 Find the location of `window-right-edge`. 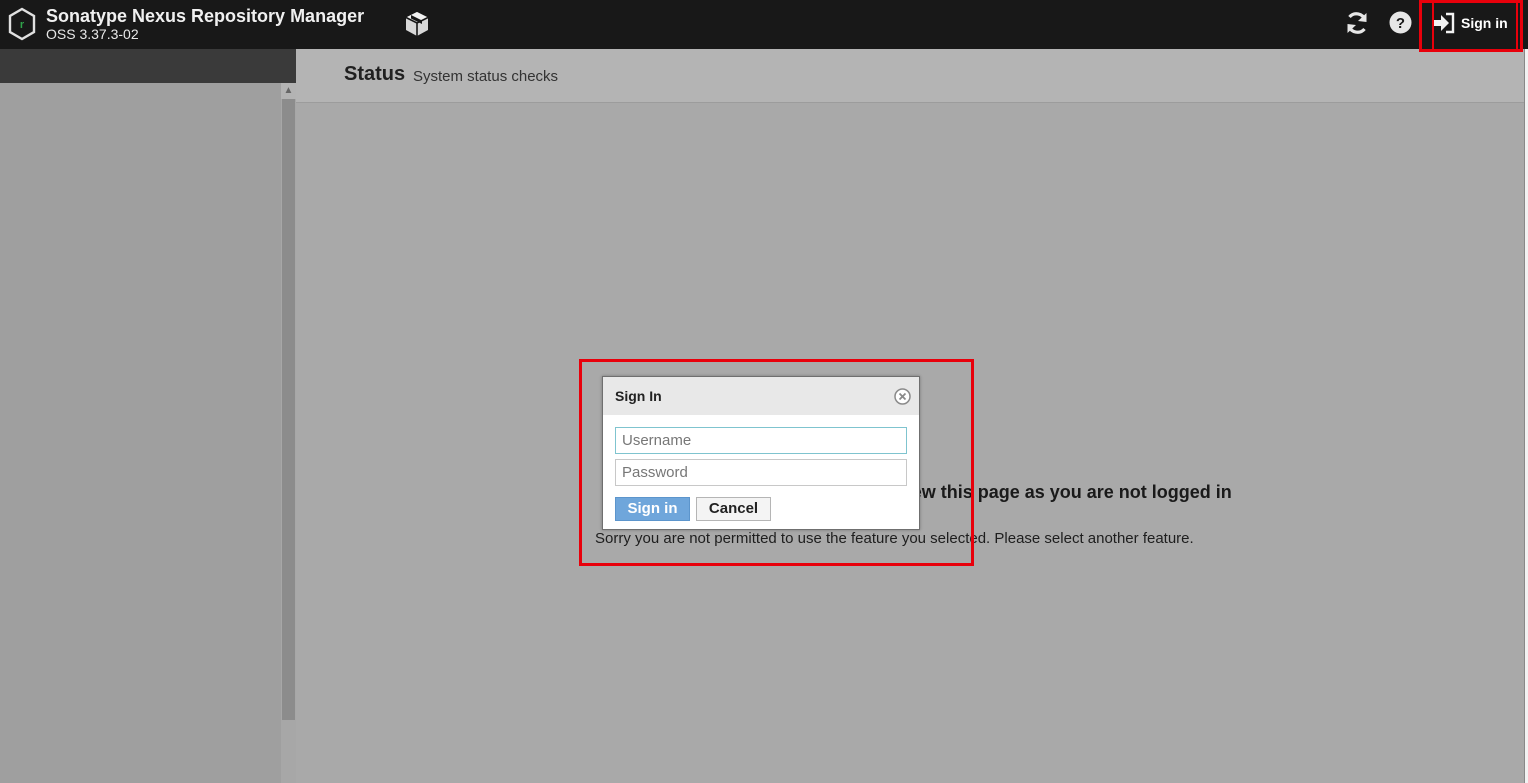

window-right-edge is located at coordinates (1526, 416).